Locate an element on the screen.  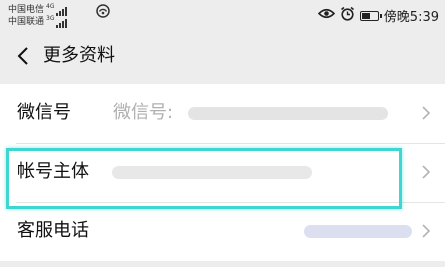
carrier-2-name: 中国联通 is located at coordinates (26, 22).